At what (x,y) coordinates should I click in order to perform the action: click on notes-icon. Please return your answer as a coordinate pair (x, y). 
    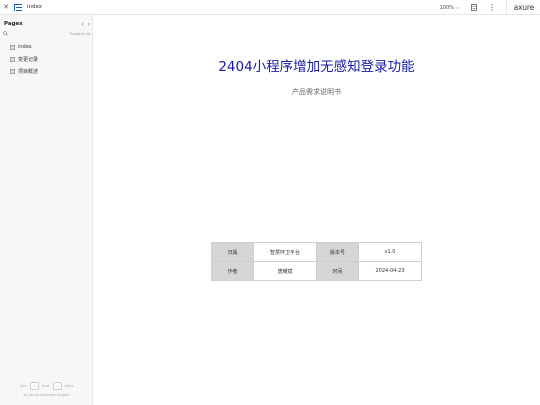
    Looking at the image, I should click on (474, 7).